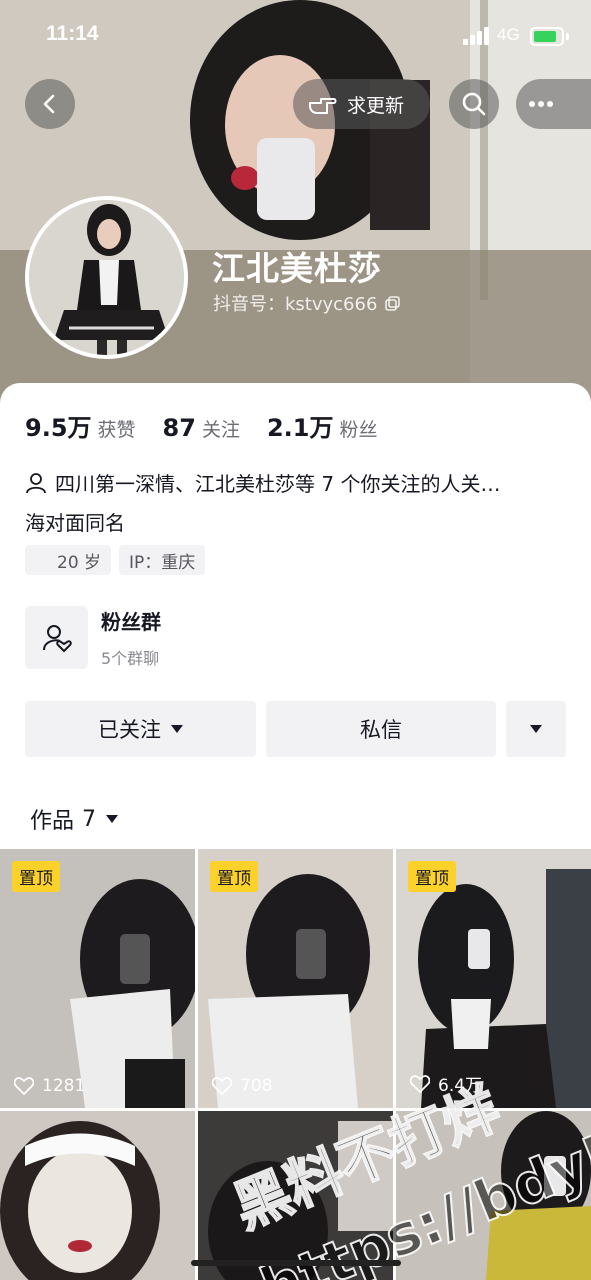 This screenshot has height=1280, width=591. I want to click on ip-text: IP：重庆, so click(162, 562).